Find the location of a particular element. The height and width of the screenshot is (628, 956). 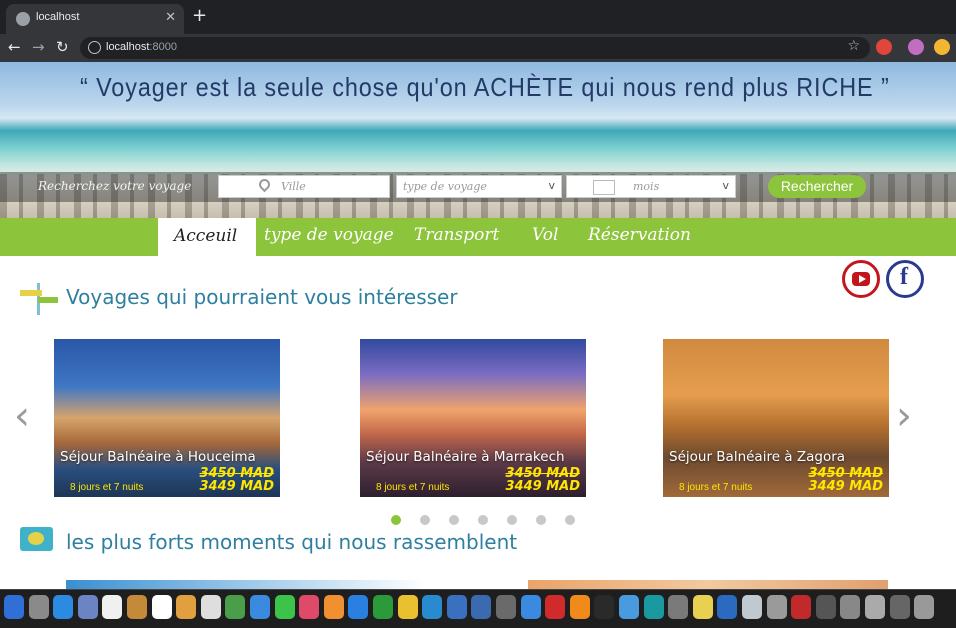

url-text: localhost:8000 is located at coordinates (141, 47).